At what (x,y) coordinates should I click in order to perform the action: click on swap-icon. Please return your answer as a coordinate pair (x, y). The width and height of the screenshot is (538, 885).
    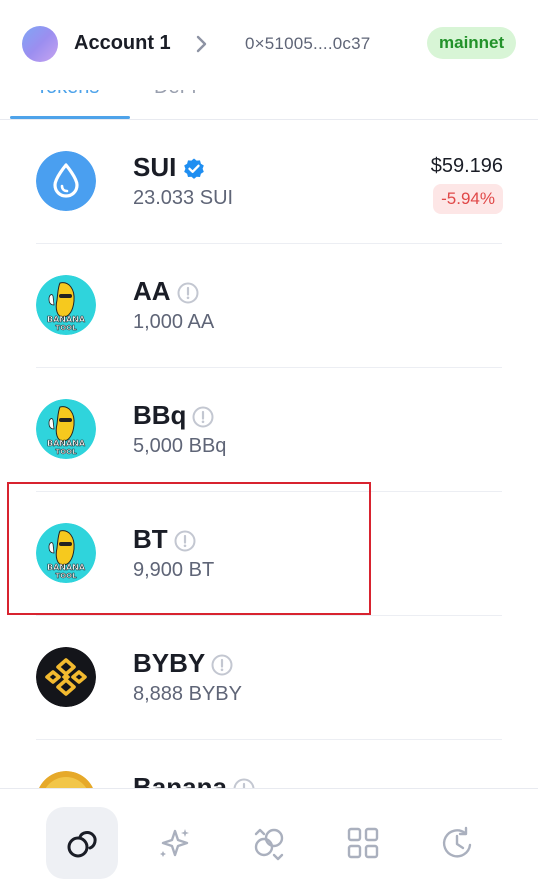
    Looking at the image, I should click on (269, 844).